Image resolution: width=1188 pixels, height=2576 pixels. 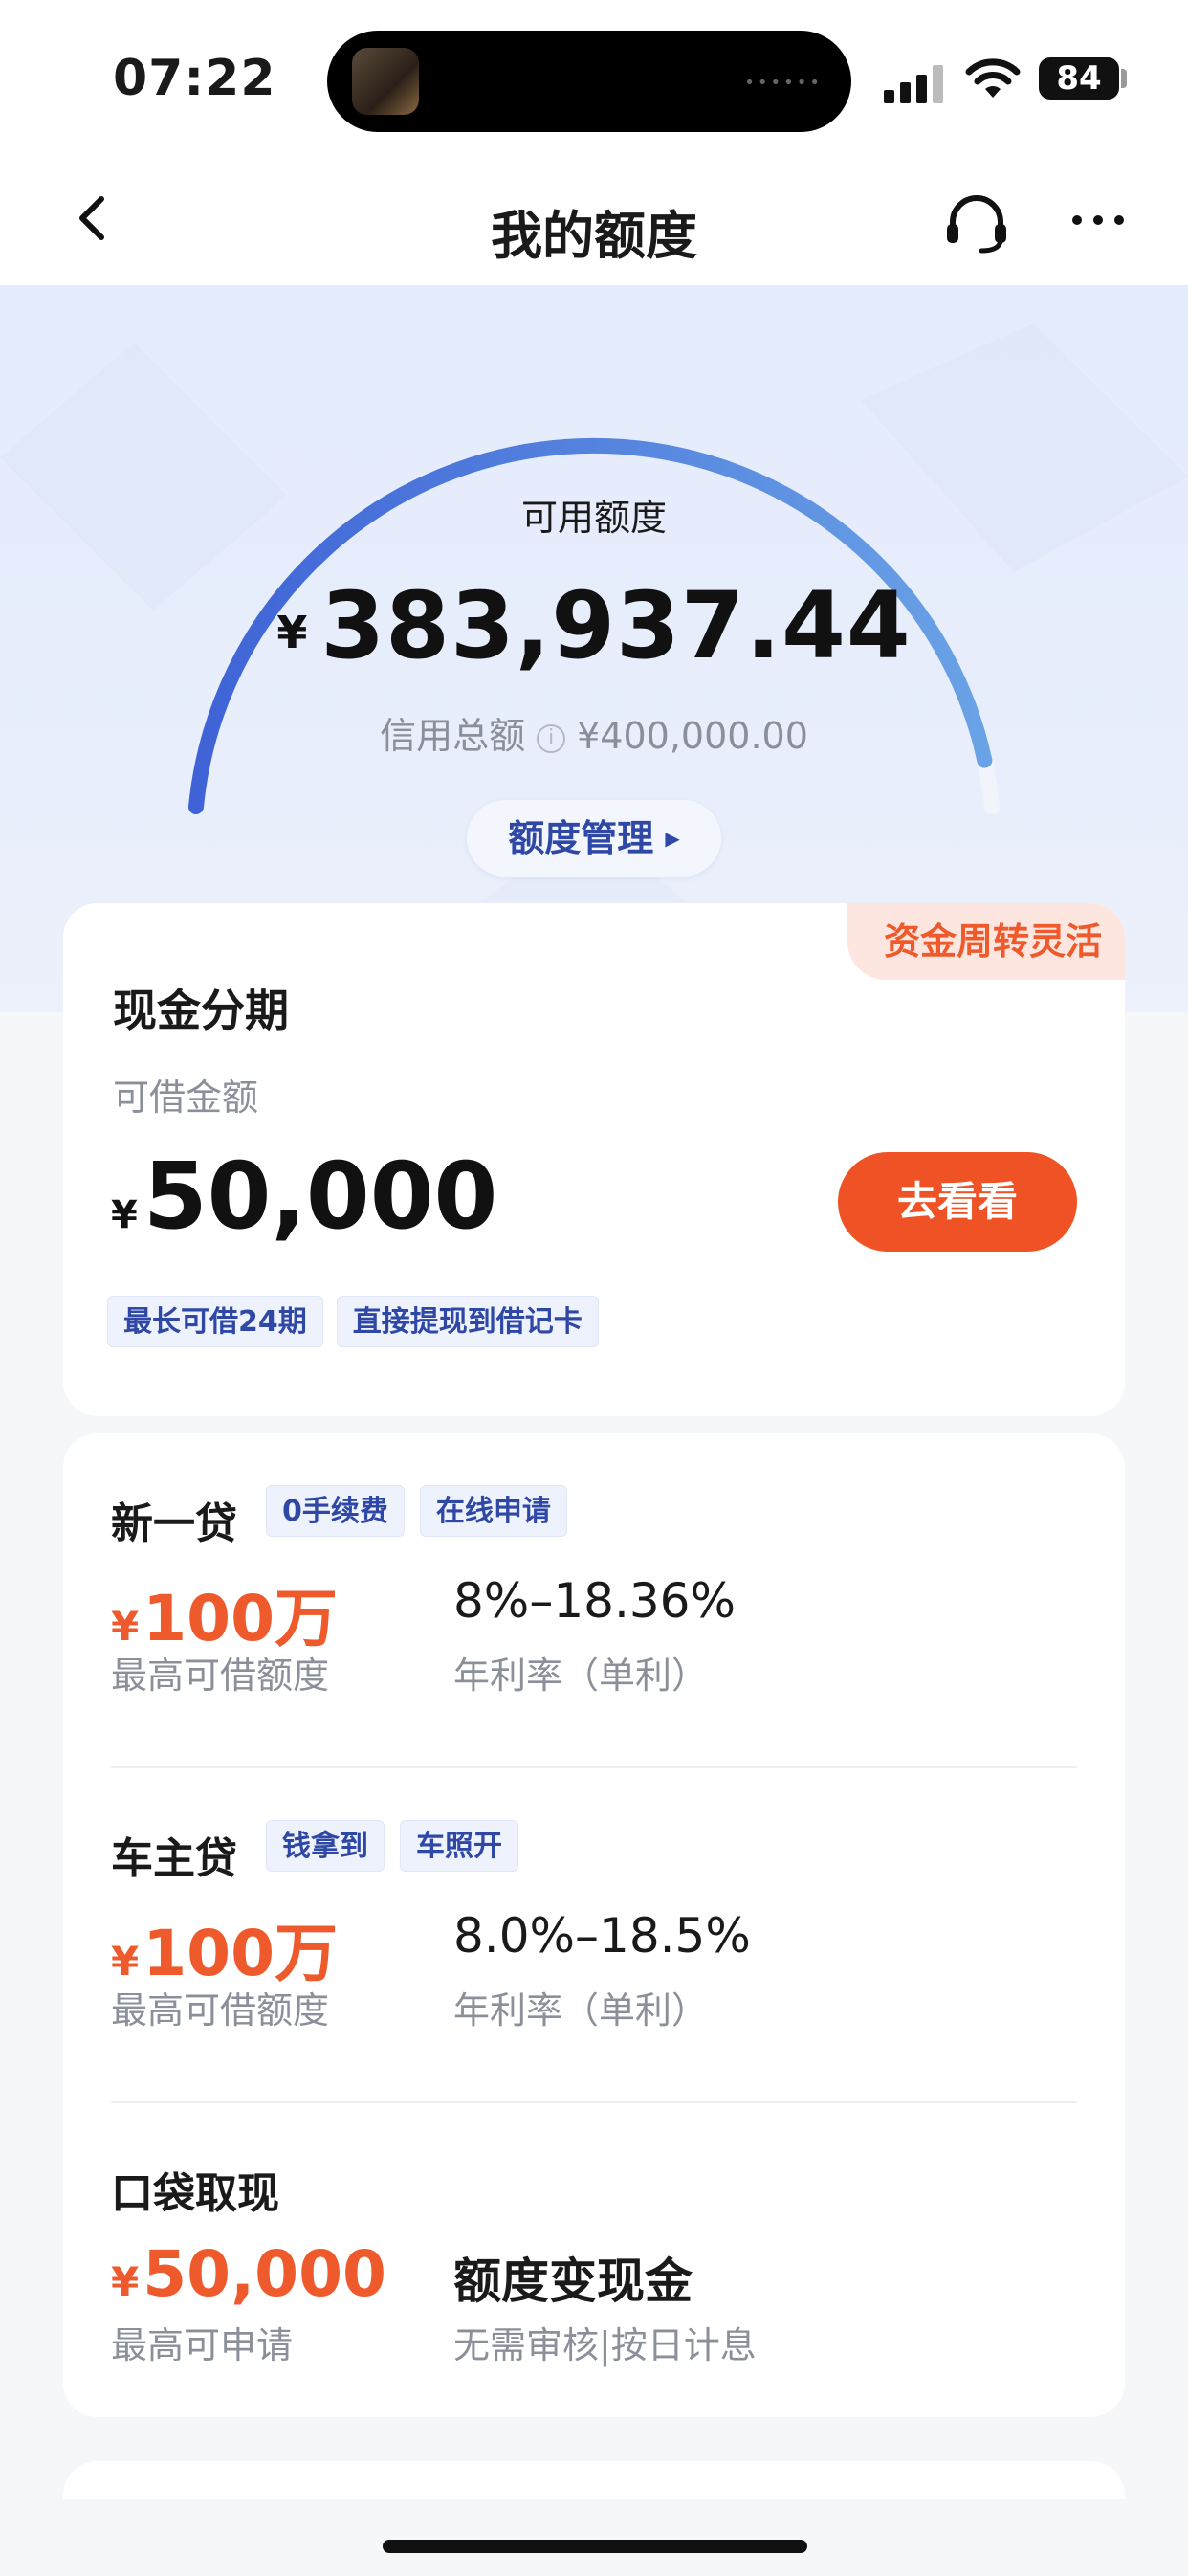 I want to click on promo-ribbon: 资金周转灵活, so click(x=986, y=941).